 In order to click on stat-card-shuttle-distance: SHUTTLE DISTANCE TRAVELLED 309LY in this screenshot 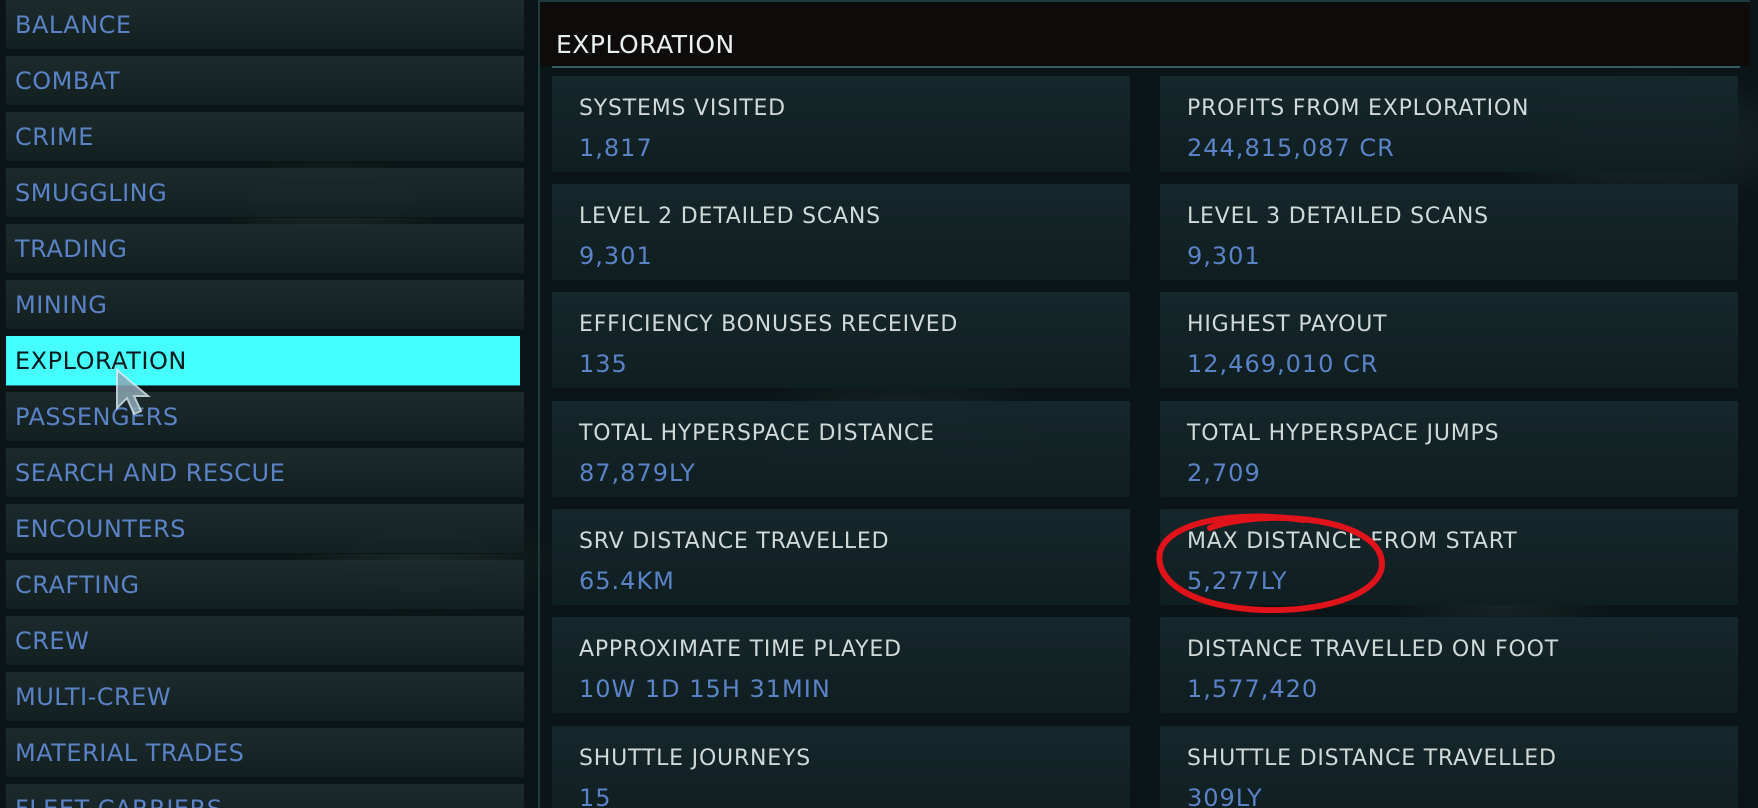, I will do `click(1449, 767)`.